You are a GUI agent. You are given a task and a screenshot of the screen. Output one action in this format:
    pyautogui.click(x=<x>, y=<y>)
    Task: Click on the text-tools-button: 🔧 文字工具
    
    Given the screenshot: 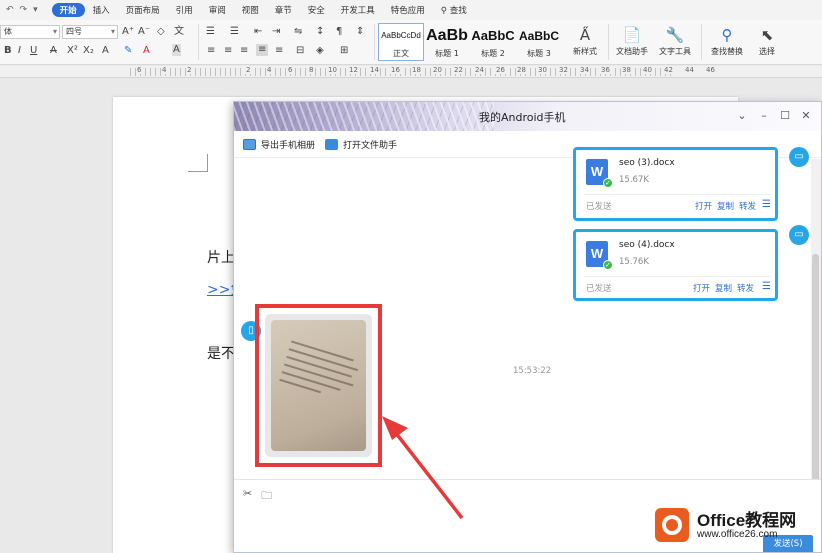 What is the action you would take?
    pyautogui.click(x=675, y=40)
    